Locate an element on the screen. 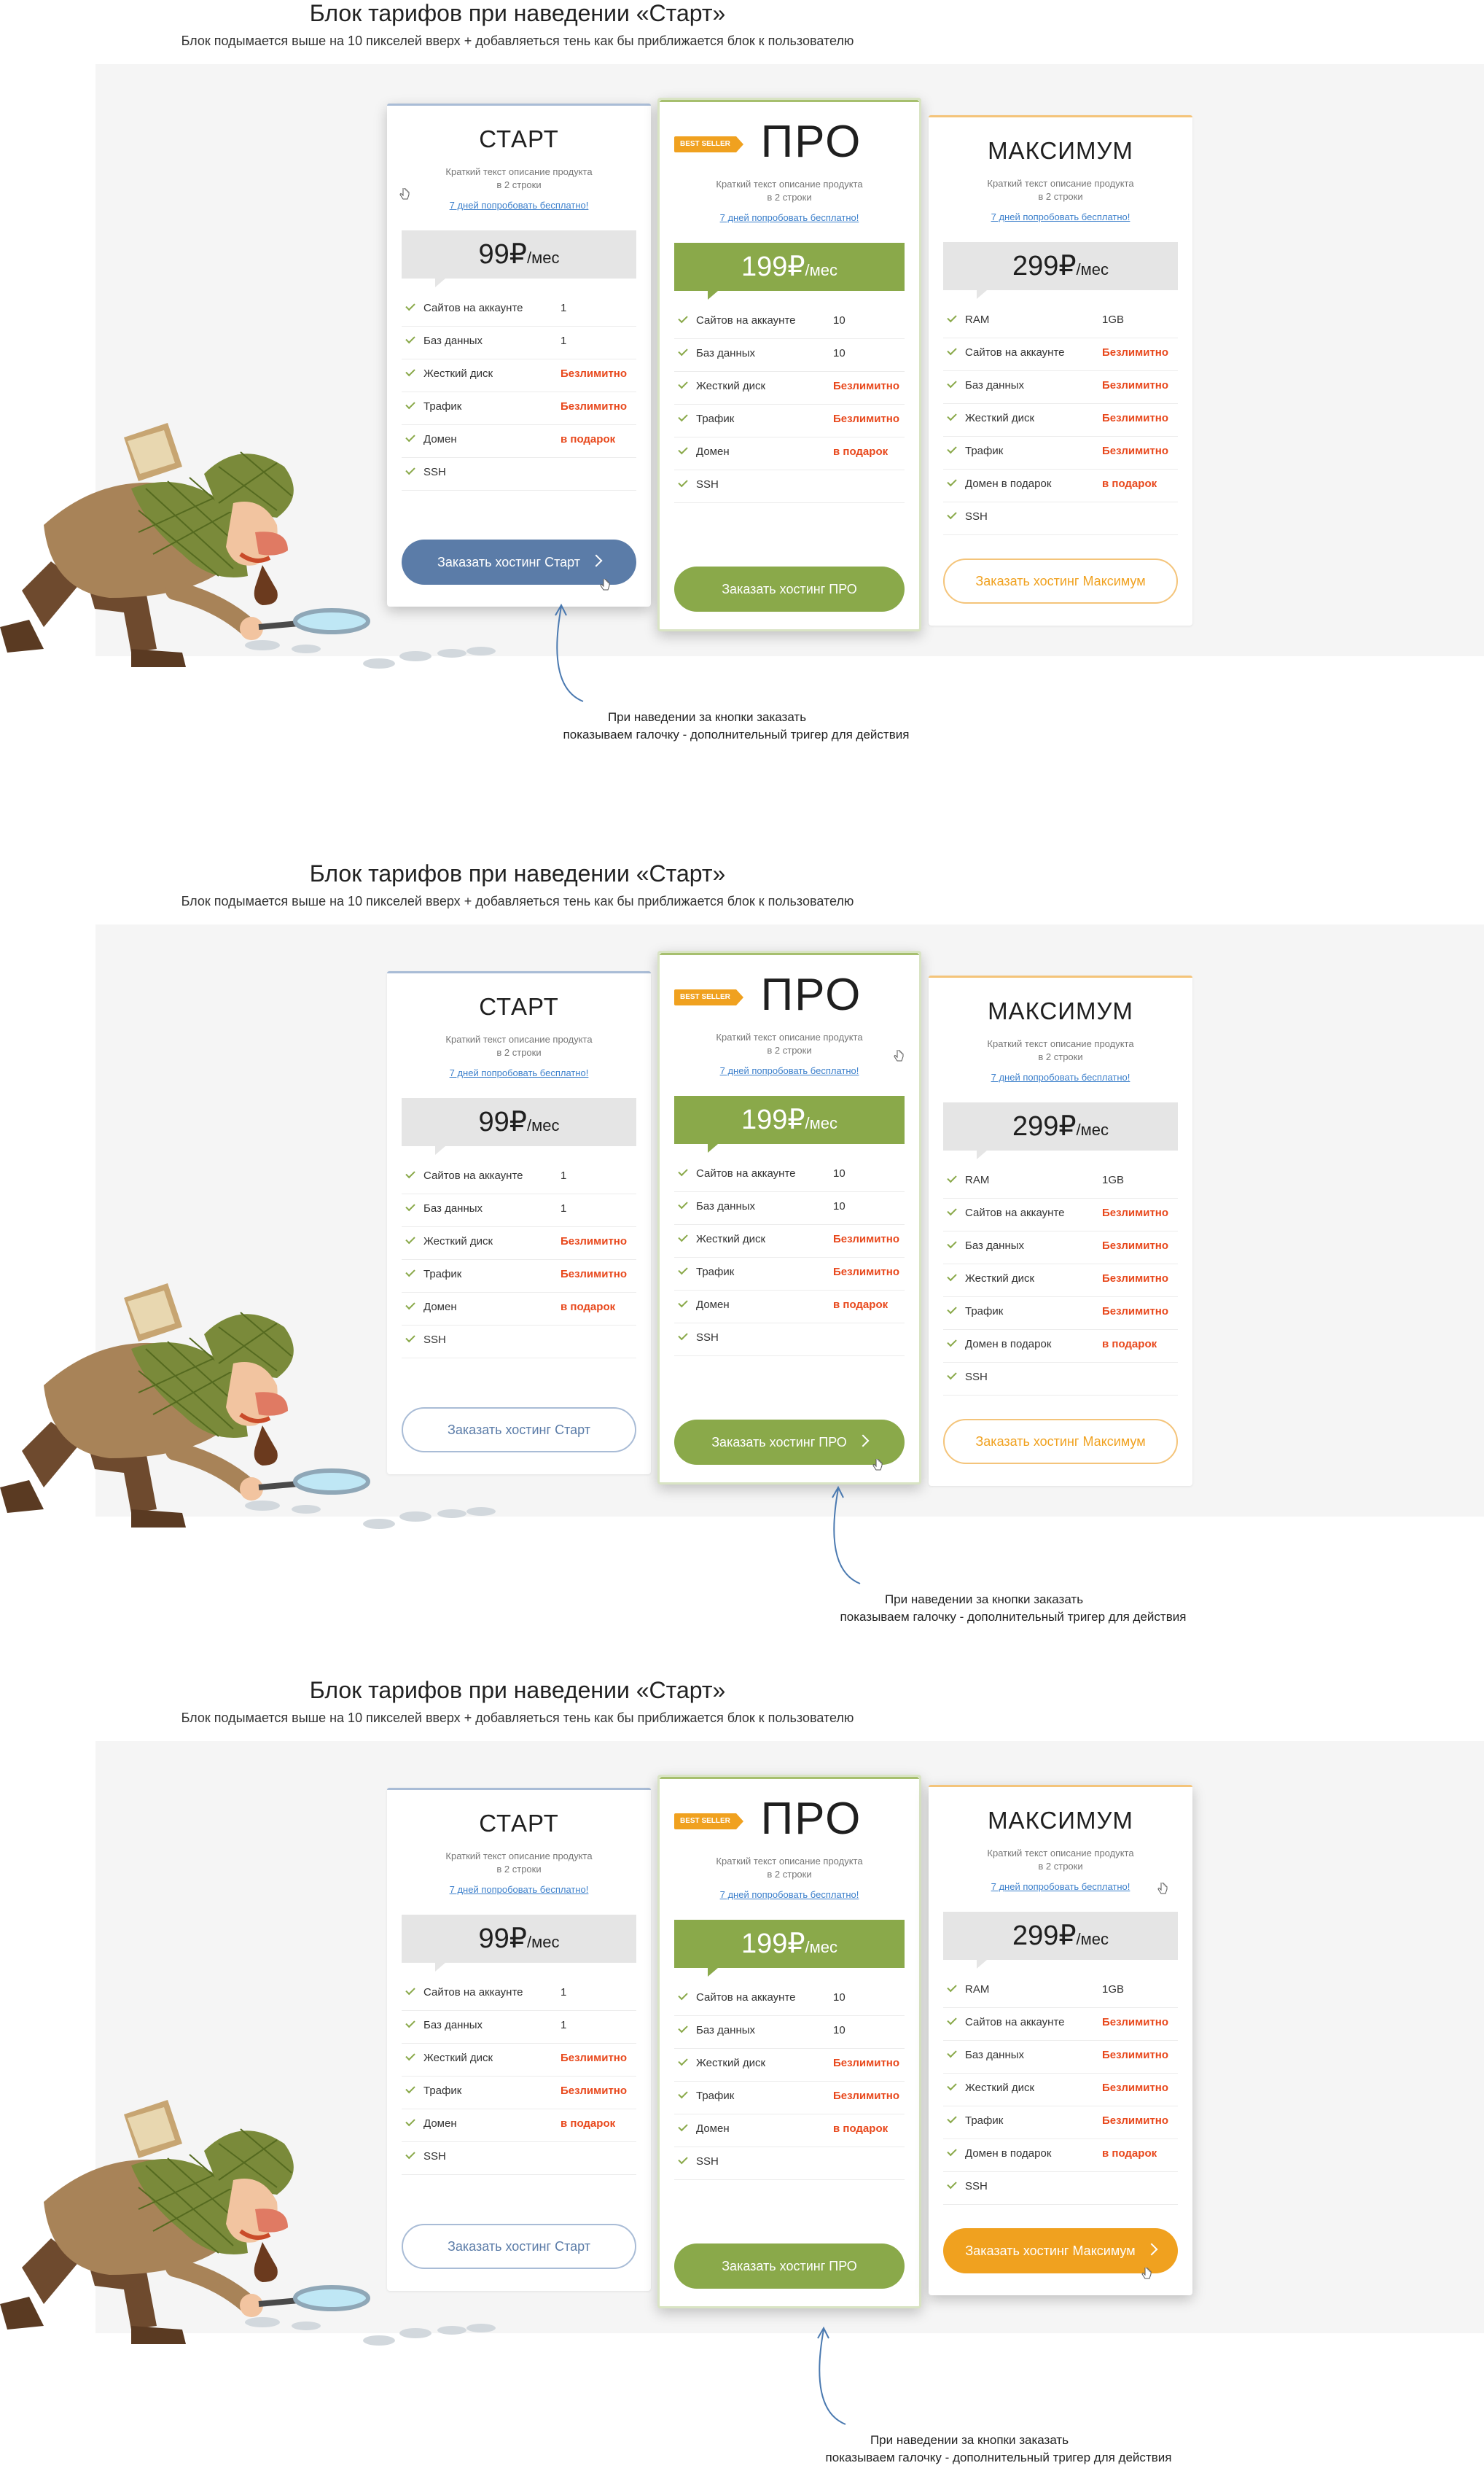  feature-row: SSH is located at coordinates (1060, 1379).